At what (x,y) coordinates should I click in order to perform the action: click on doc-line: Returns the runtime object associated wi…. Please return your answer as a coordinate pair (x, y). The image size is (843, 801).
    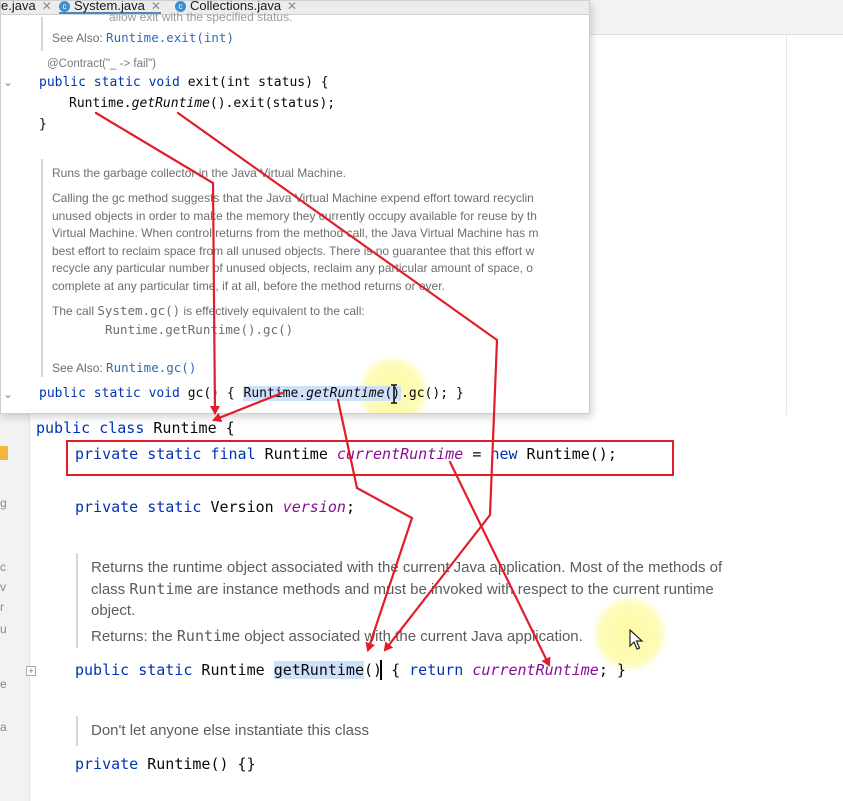
    Looking at the image, I should click on (407, 567).